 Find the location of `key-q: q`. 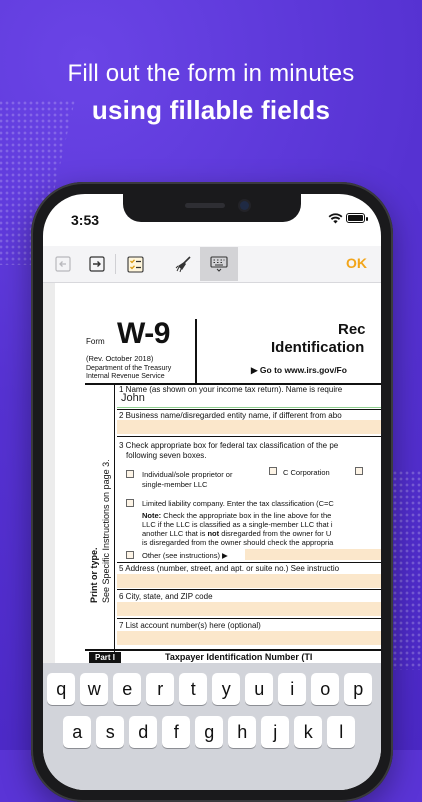

key-q: q is located at coordinates (61, 689).